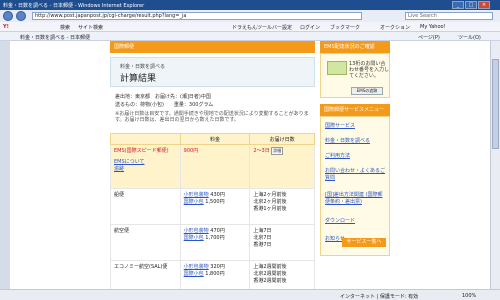  What do you see at coordinates (141, 151) in the screenshot?
I see `ems-name: EMS(国際スピード郵便)` at bounding box center [141, 151].